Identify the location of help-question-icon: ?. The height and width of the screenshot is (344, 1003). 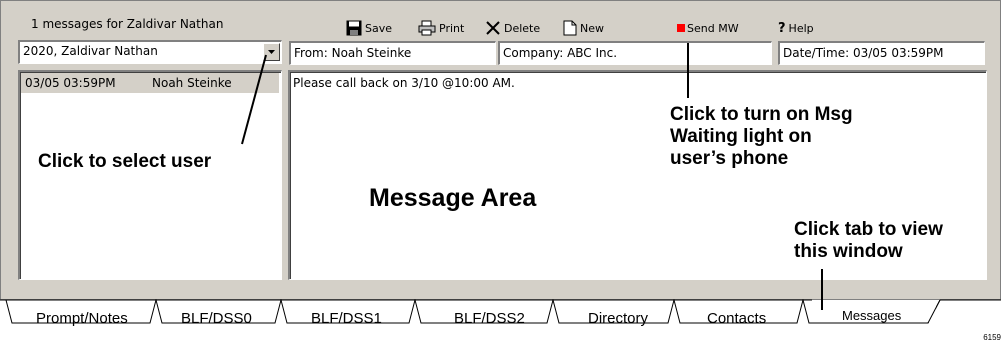
(782, 28).